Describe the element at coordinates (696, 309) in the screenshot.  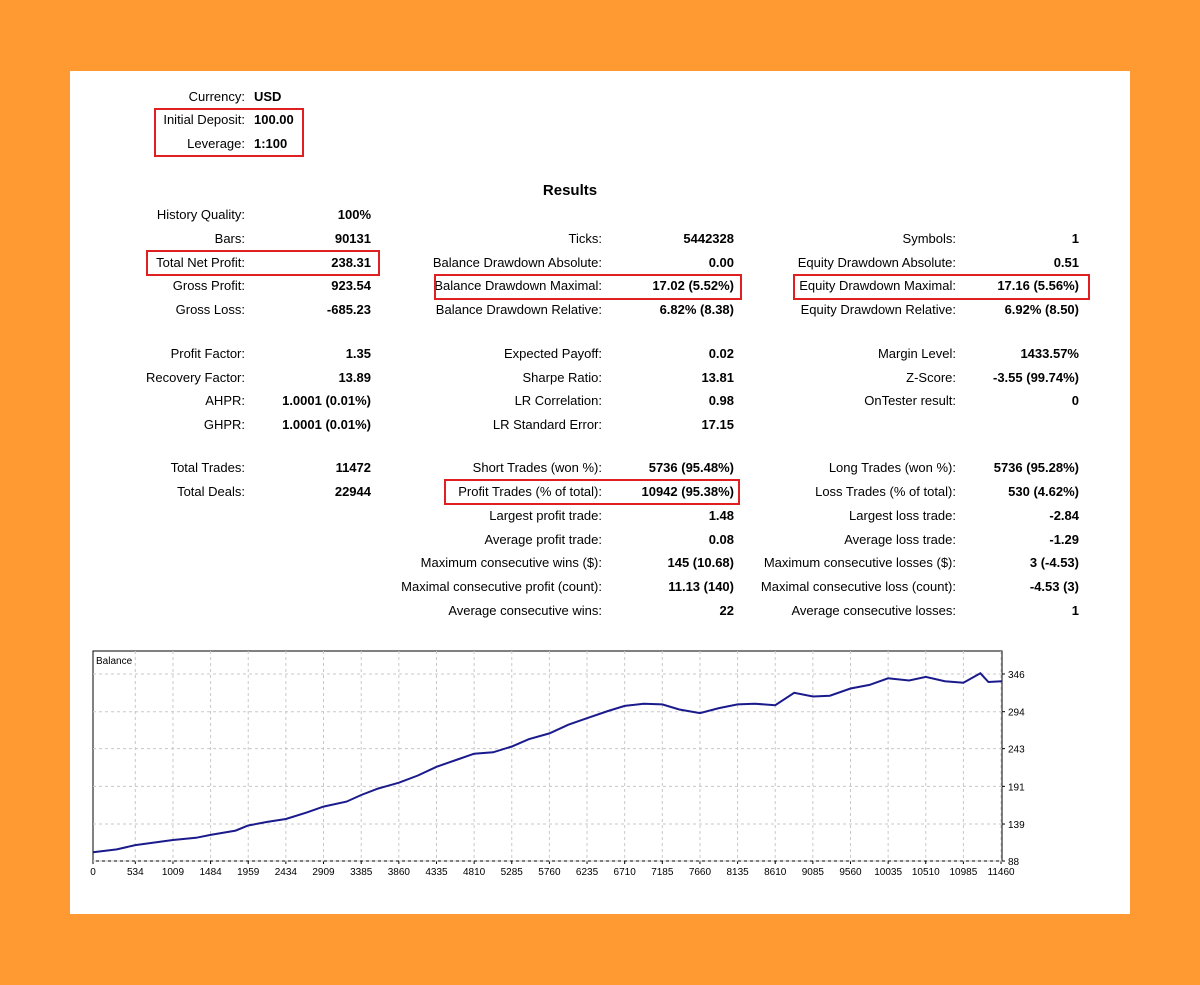
I see `balance-drawdown-relative-value: 6.82% (8.38)` at that location.